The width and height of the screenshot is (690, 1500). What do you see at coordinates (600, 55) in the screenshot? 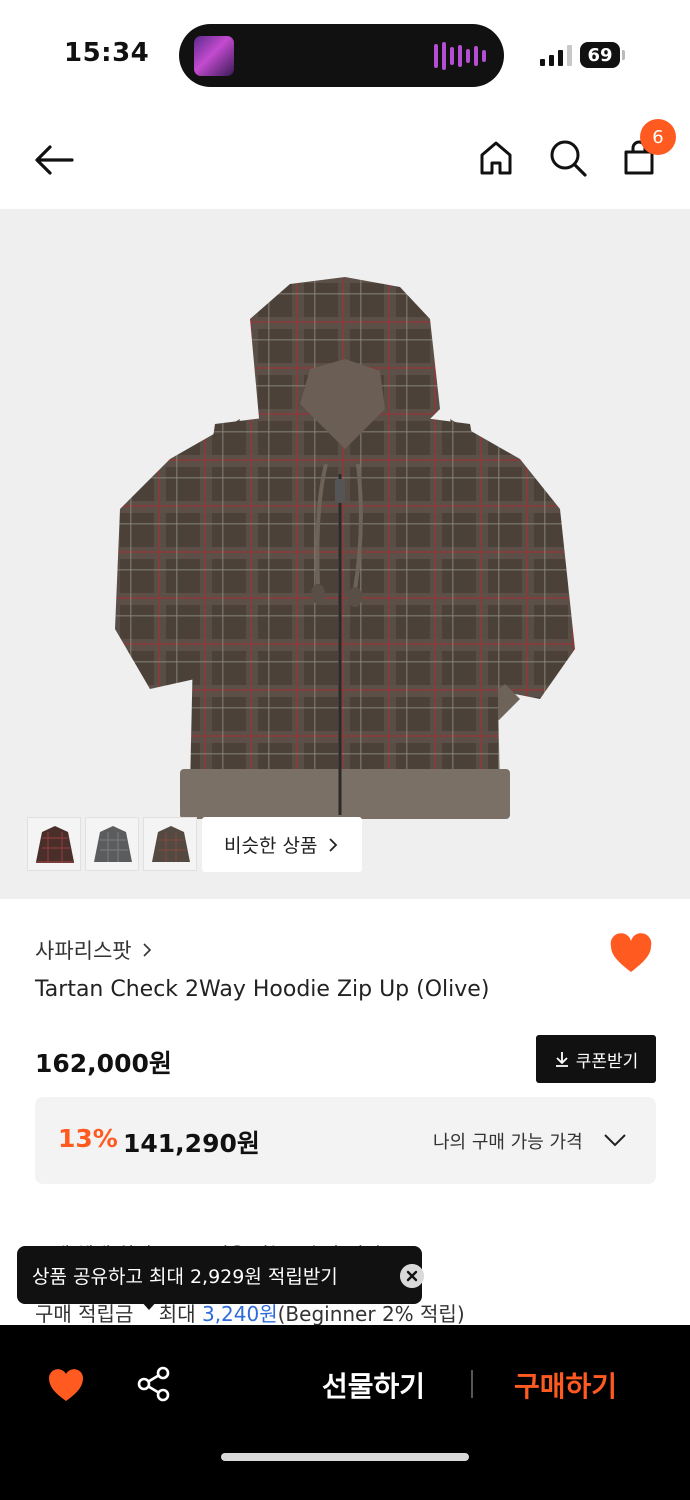
I see `battery-indicator: 69` at bounding box center [600, 55].